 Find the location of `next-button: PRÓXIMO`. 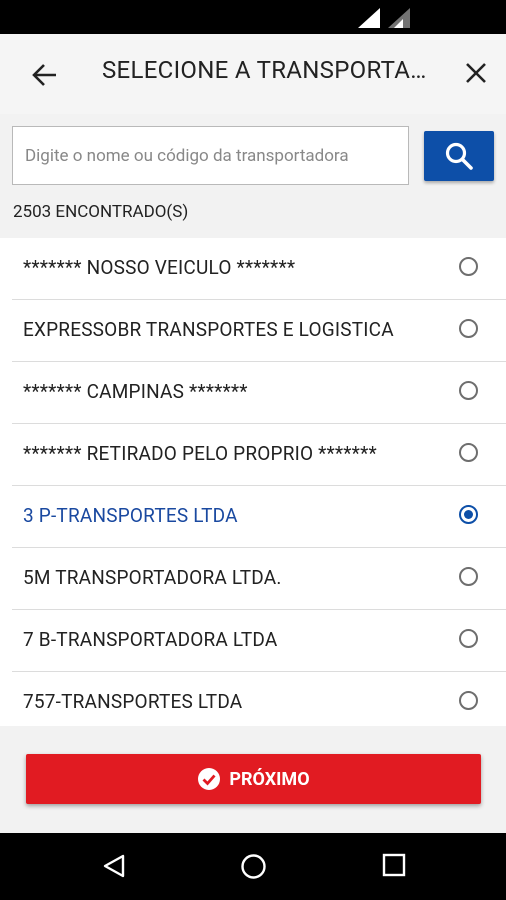

next-button: PRÓXIMO is located at coordinates (253, 779).